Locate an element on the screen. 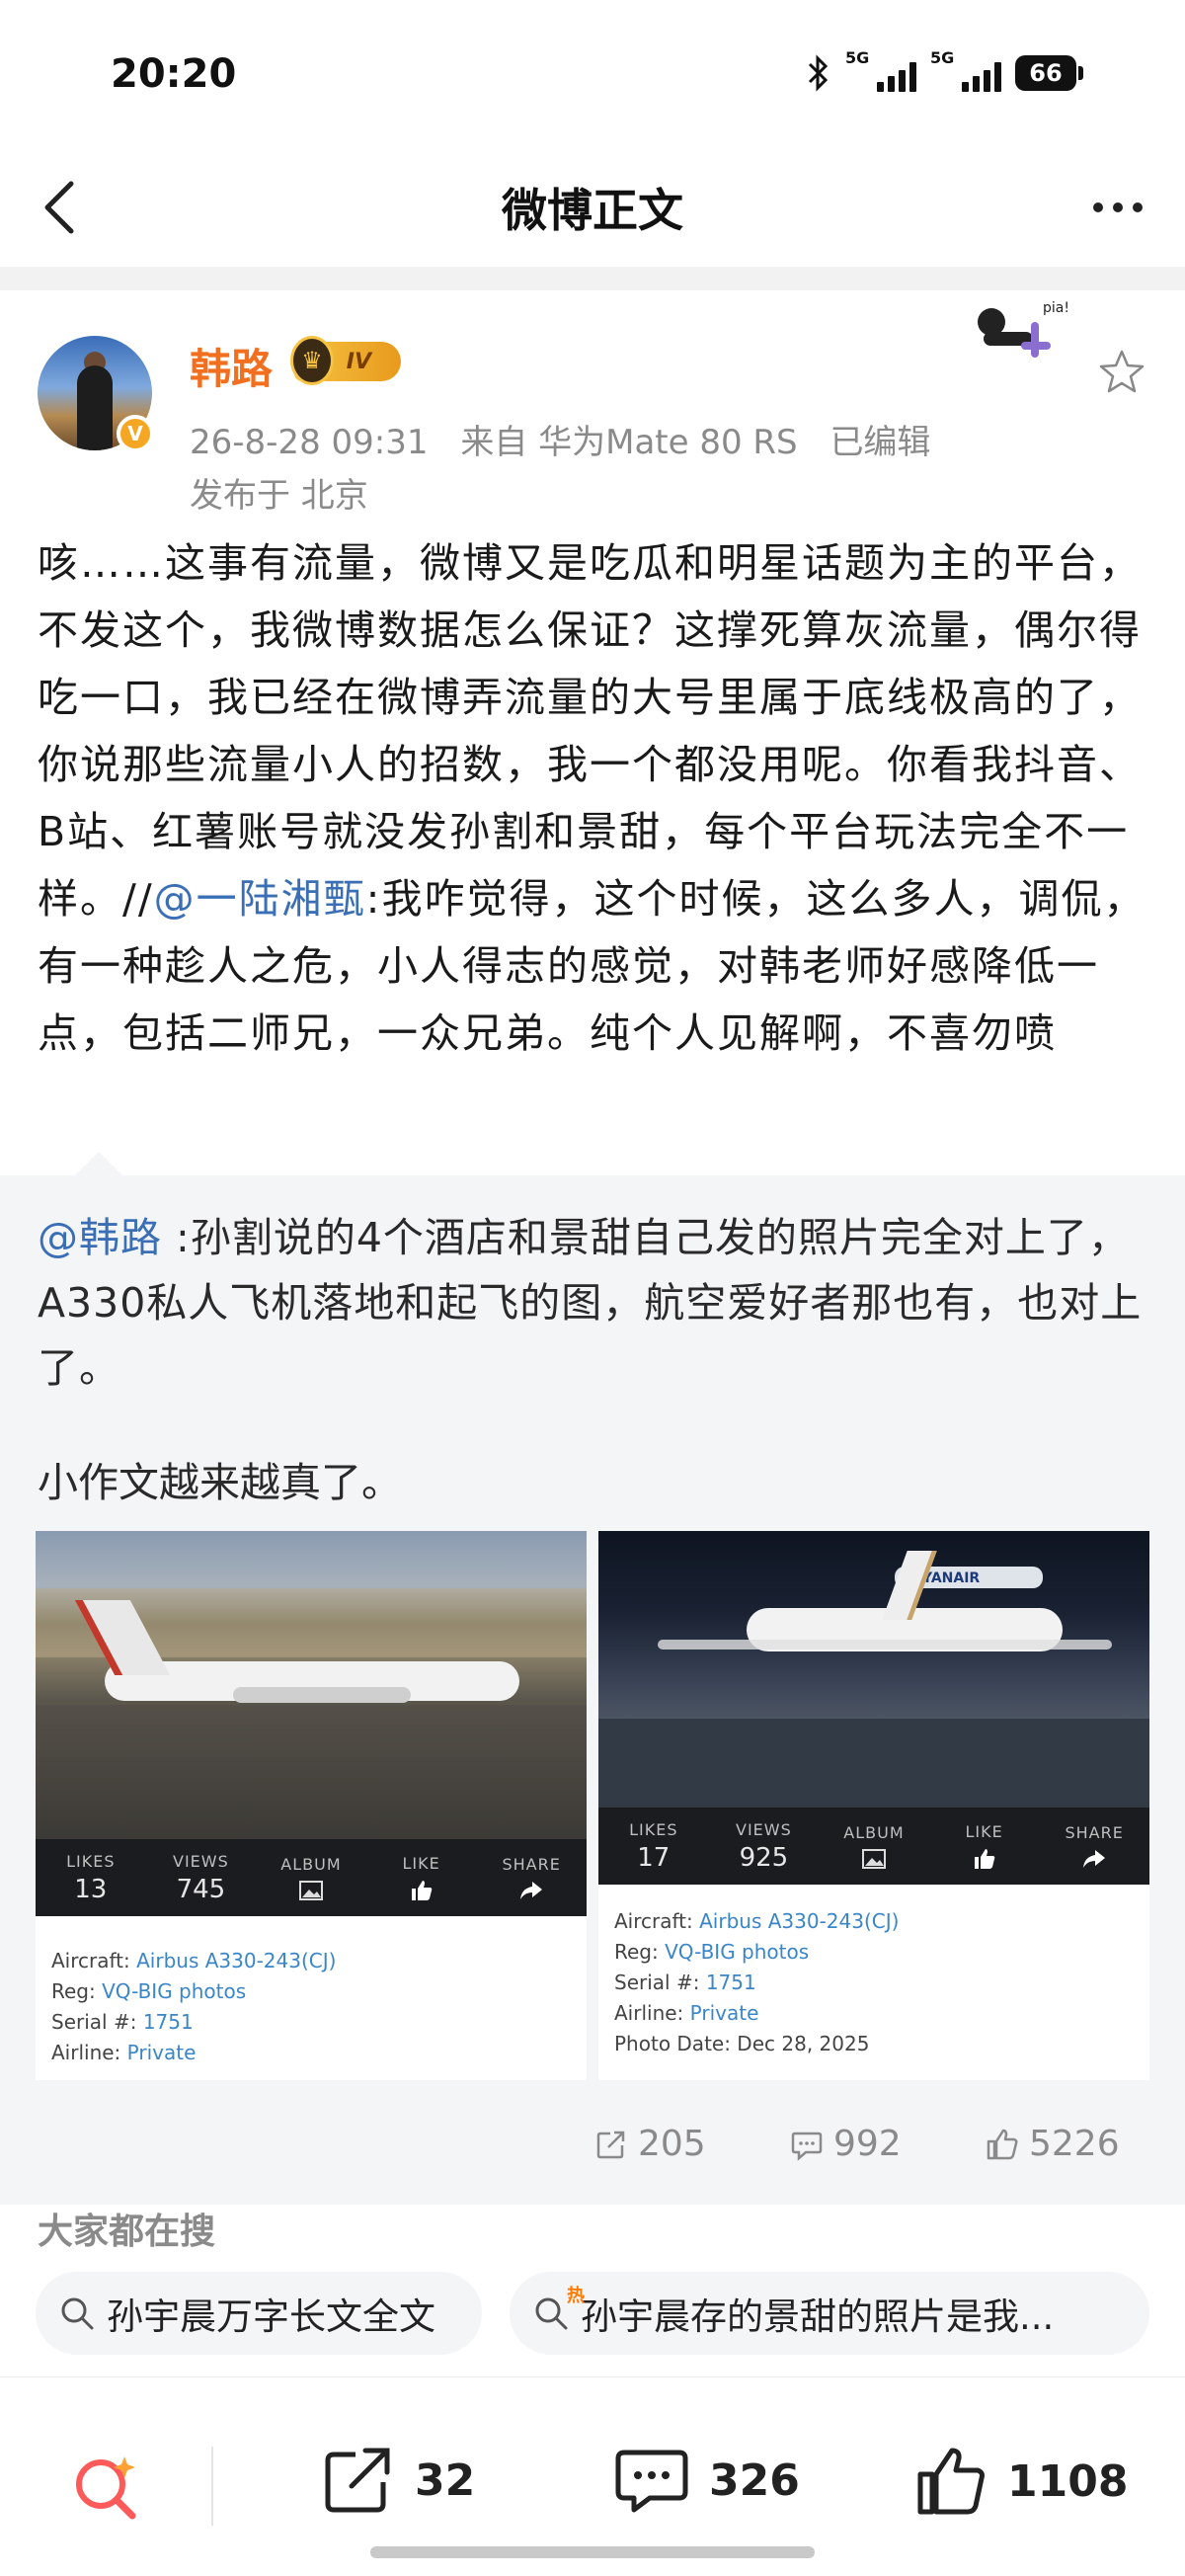  retweet-mention-link: @韩路 is located at coordinates (100, 1237).